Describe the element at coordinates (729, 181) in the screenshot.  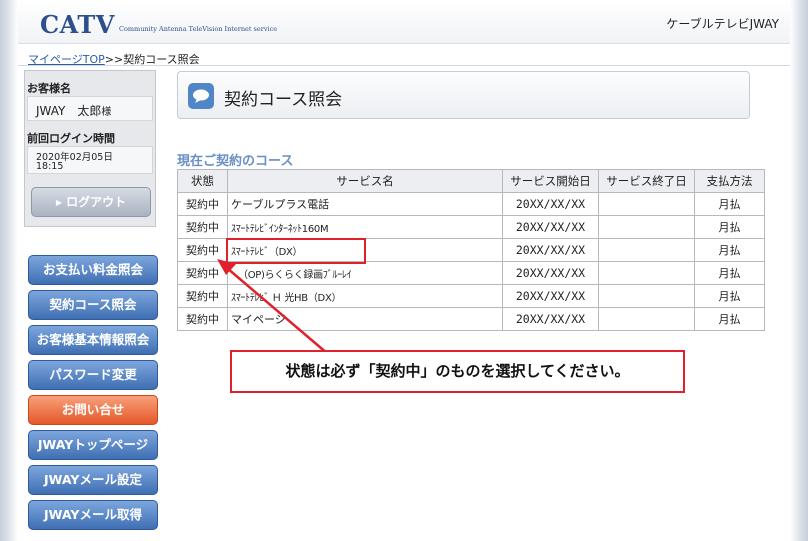
I see `header-payment-method: 支払方法` at that location.